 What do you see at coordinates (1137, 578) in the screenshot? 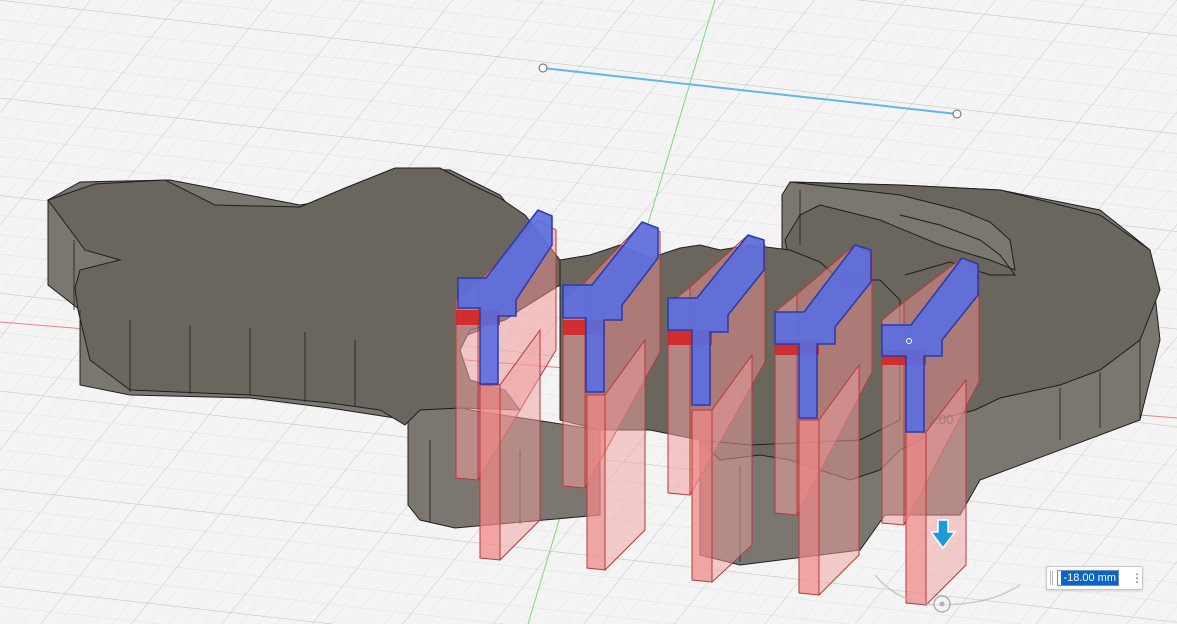
I see `more-vertical-icon: ⋮` at bounding box center [1137, 578].